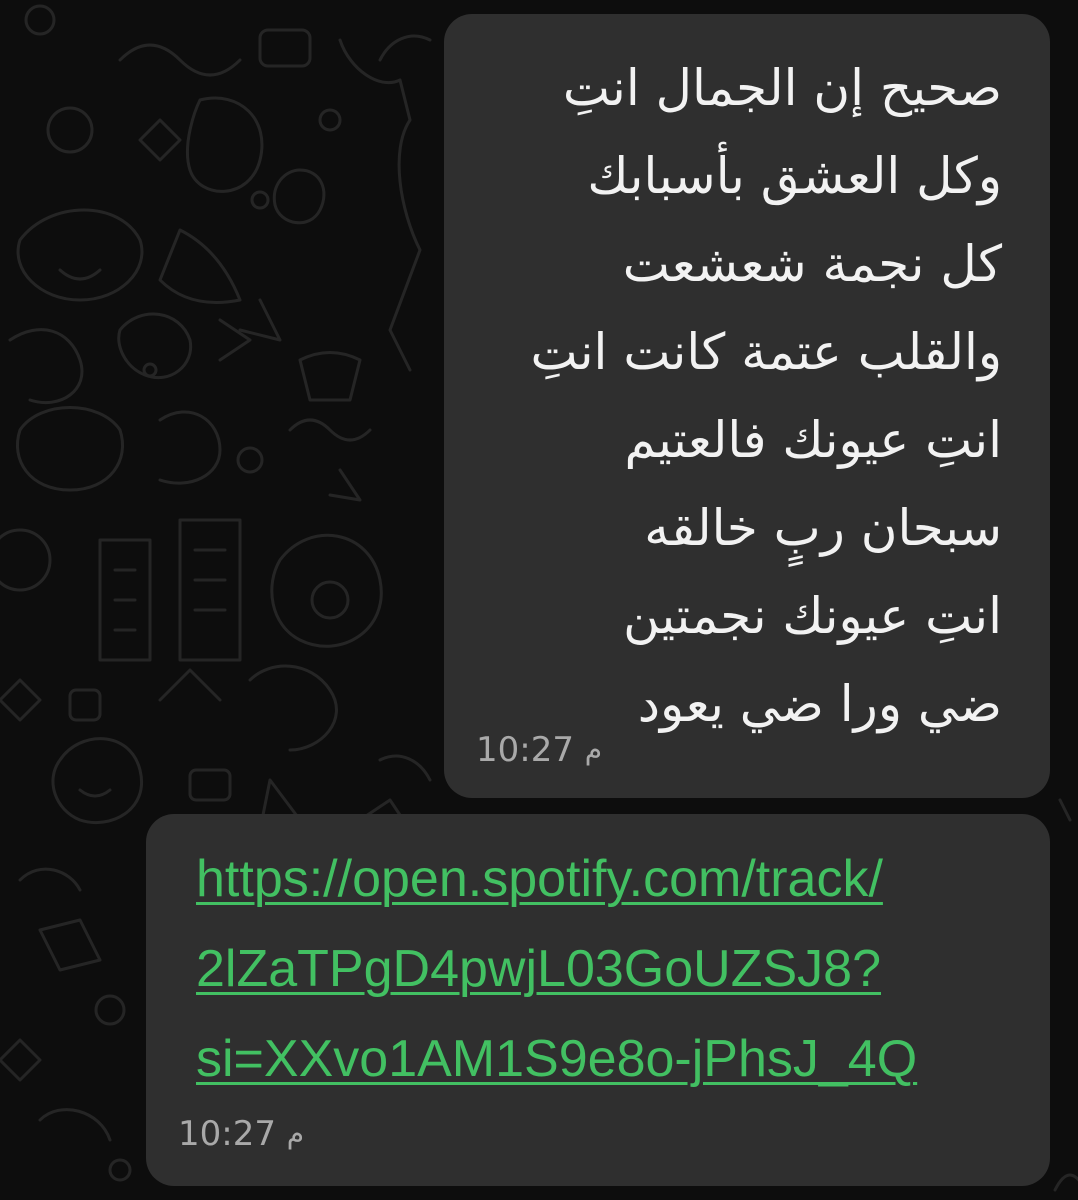 The height and width of the screenshot is (1200, 1078). What do you see at coordinates (782, 88) in the screenshot?
I see `poem-line: صحيح إن الجمال انتِ` at bounding box center [782, 88].